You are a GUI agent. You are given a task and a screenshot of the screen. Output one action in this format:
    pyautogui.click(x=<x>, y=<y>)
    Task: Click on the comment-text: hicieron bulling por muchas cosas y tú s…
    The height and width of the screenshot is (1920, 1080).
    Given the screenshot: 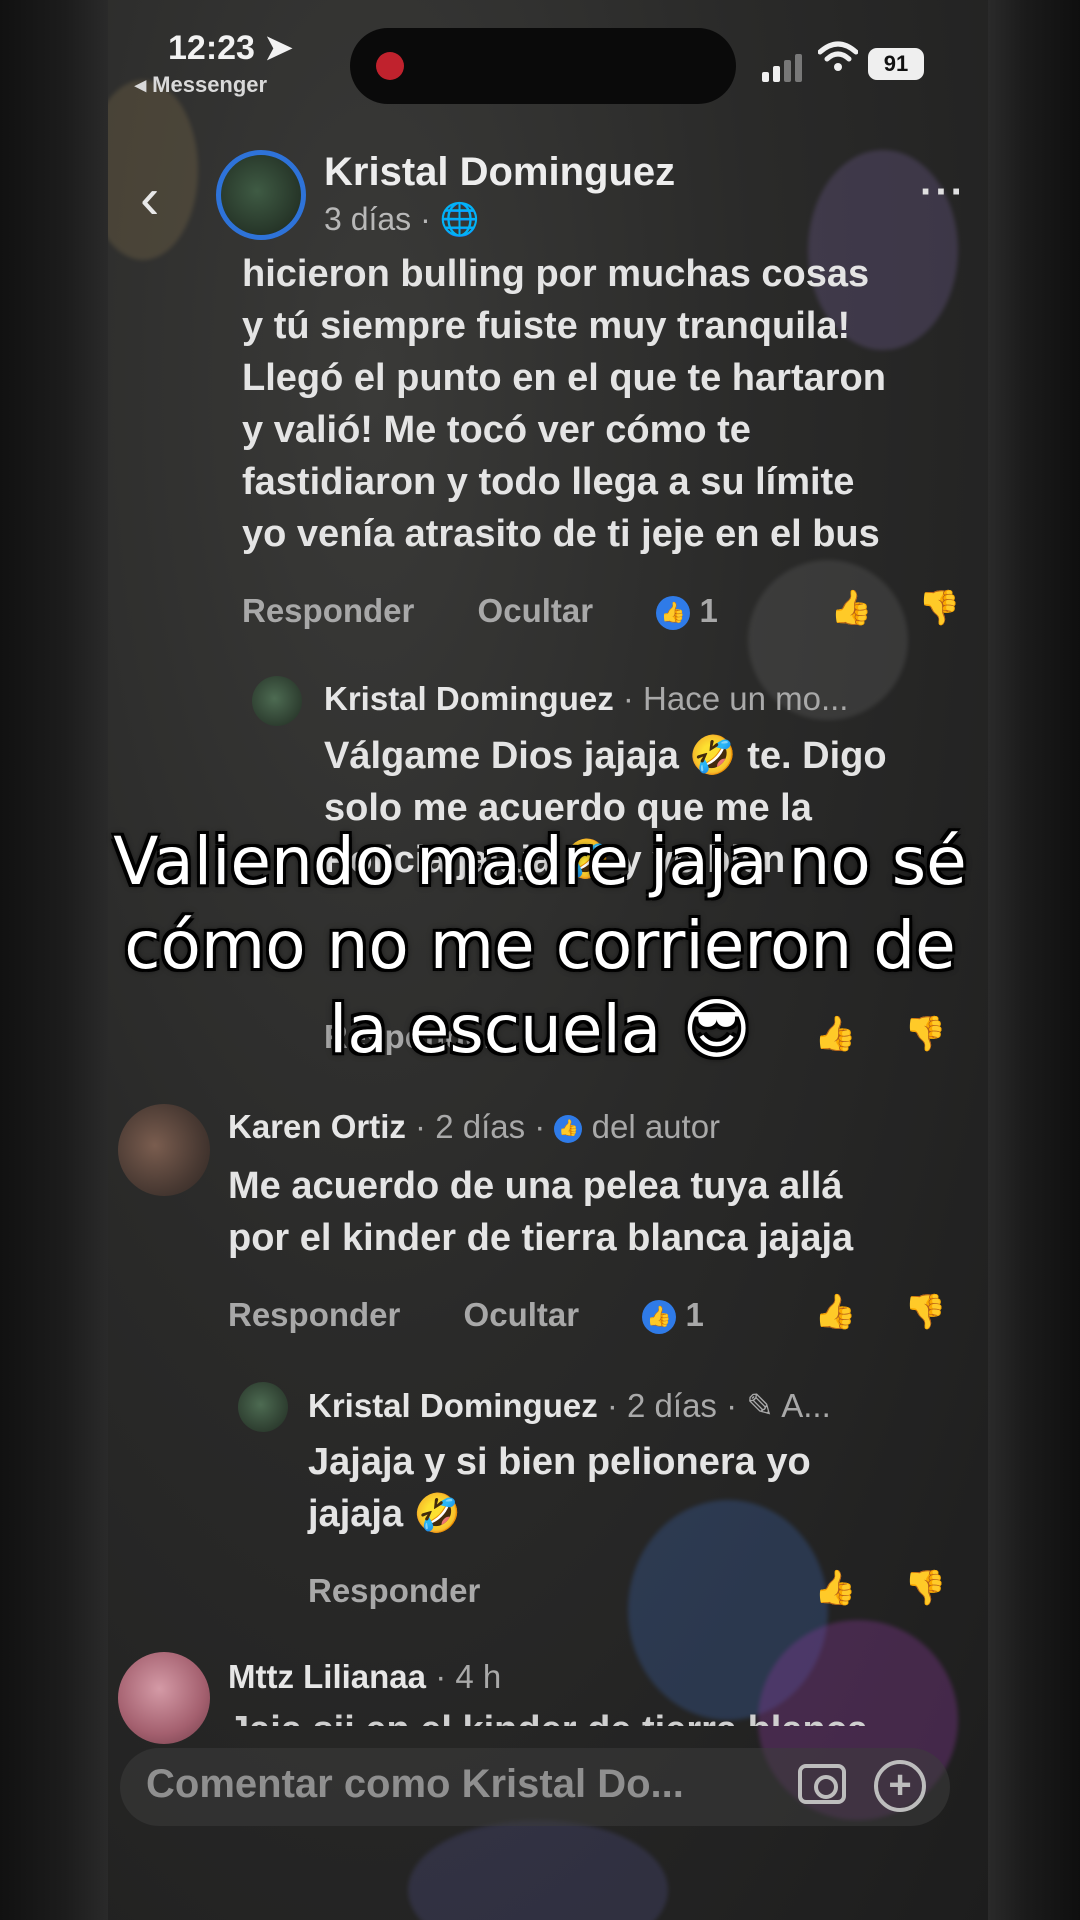 What is the action you would take?
    pyautogui.click(x=564, y=404)
    